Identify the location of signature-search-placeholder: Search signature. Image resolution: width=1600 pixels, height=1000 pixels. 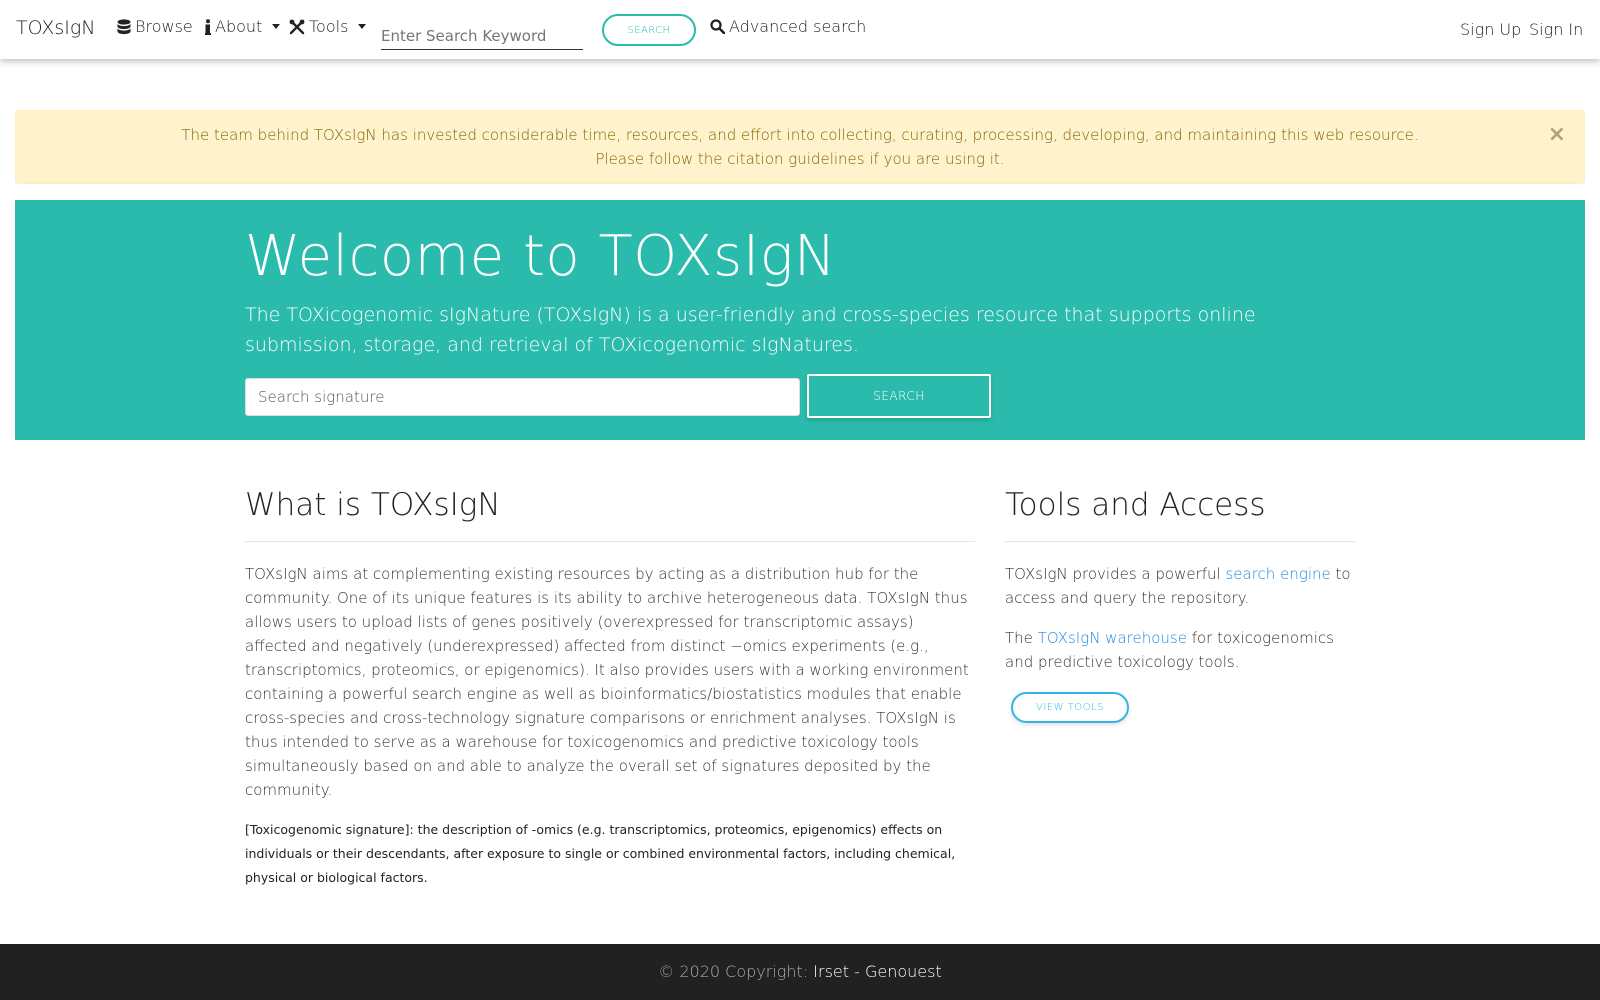
(321, 397).